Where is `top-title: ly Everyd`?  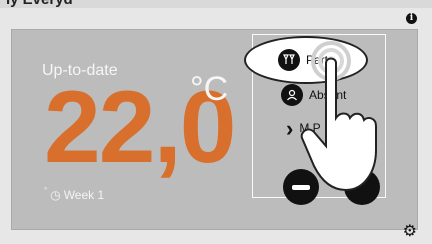 top-title: ly Everyd is located at coordinates (51, 4).